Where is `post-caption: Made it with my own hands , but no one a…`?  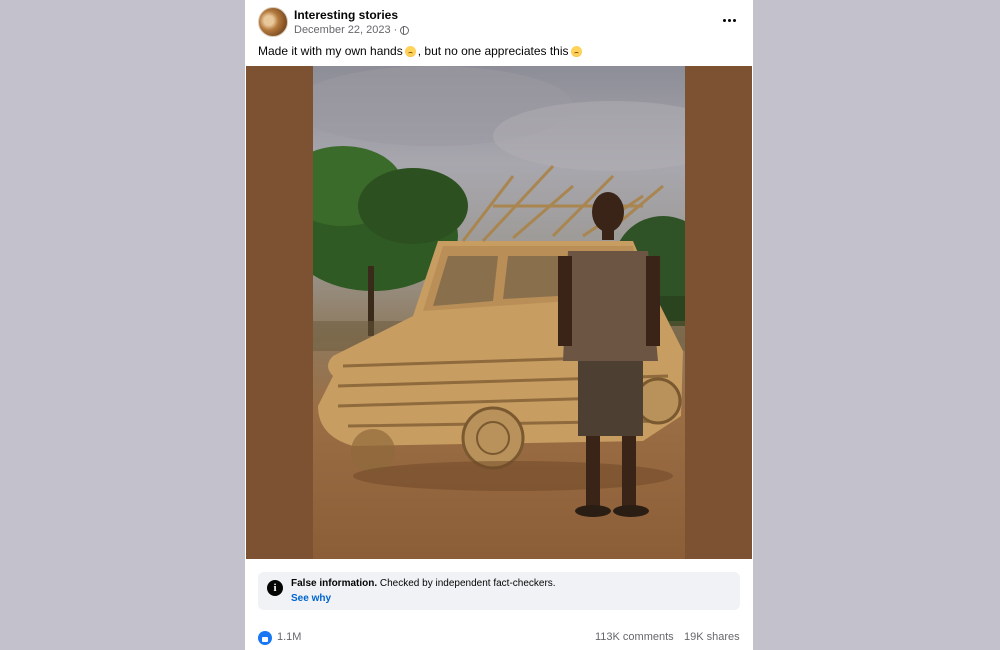 post-caption: Made it with my own hands , but no one a… is located at coordinates (421, 51).